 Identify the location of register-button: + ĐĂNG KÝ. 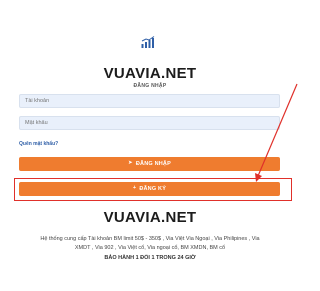
(149, 189).